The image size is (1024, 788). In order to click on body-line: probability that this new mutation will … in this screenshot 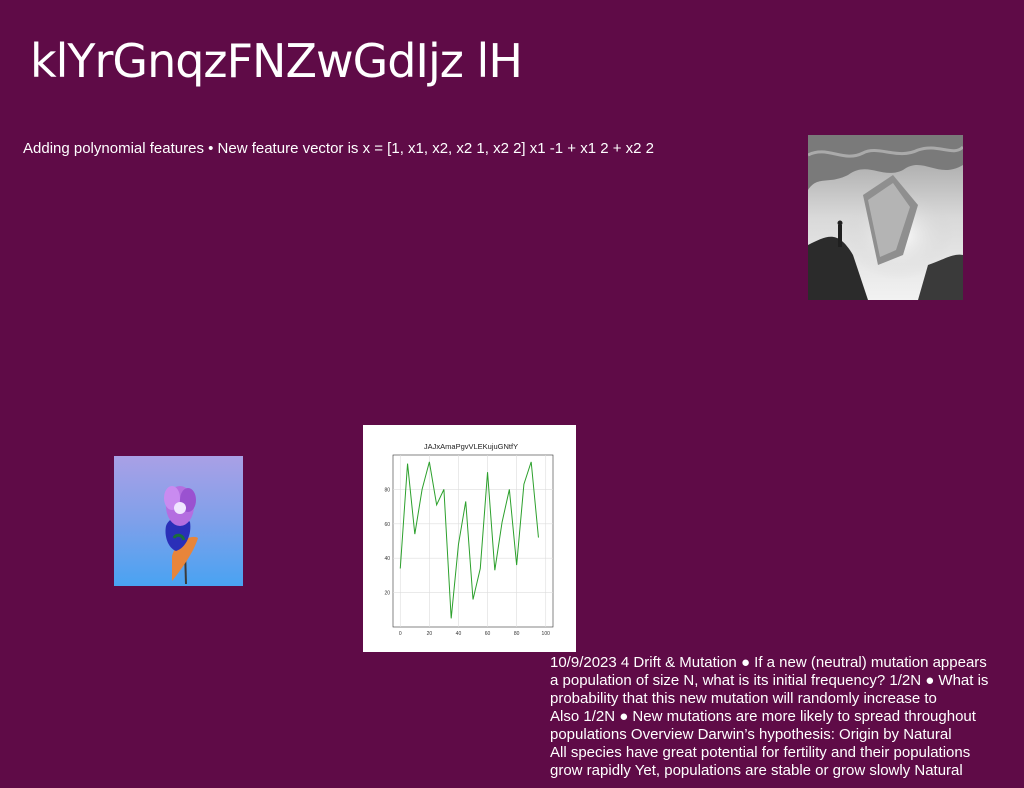, I will do `click(743, 698)`.